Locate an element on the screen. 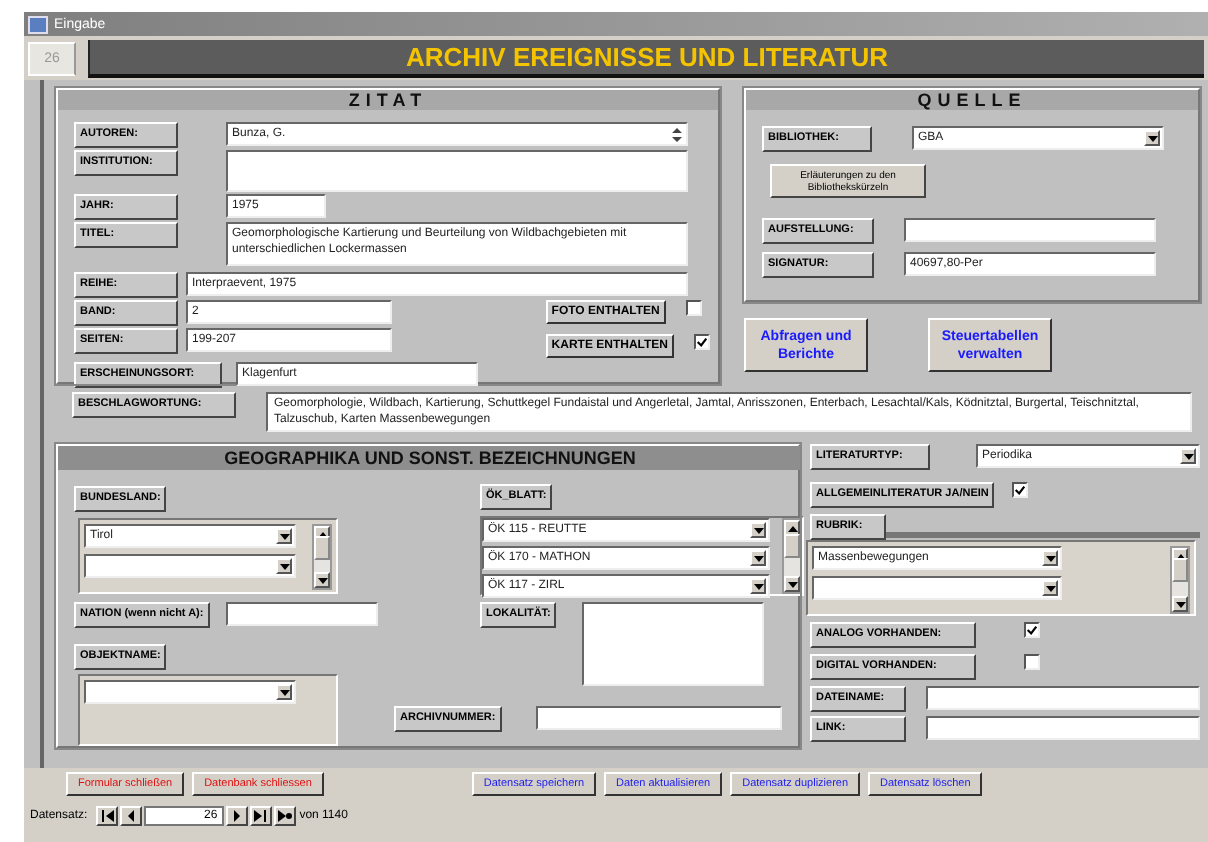 The height and width of the screenshot is (842, 1208). new-record-button is located at coordinates (284, 816).